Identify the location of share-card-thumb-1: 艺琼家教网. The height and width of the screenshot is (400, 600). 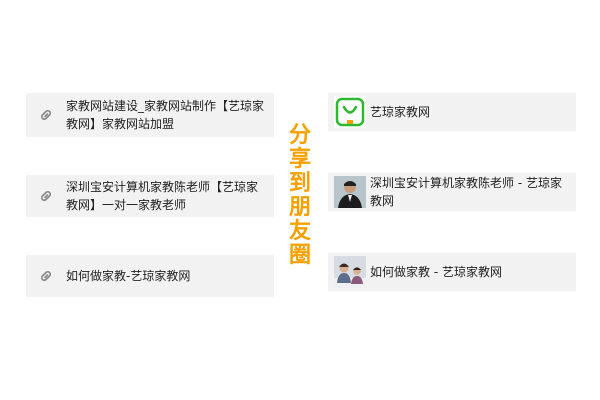
(452, 112).